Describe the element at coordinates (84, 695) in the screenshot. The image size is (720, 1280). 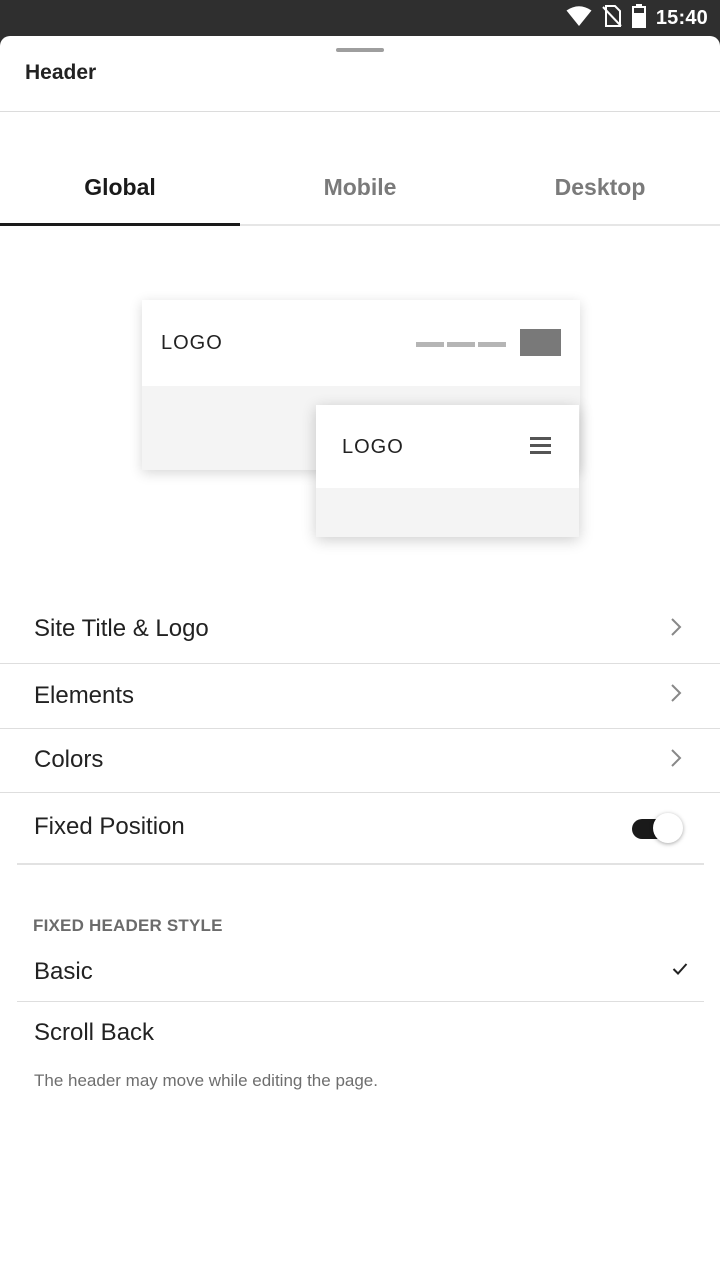
I see `elements-label: Elements` at that location.